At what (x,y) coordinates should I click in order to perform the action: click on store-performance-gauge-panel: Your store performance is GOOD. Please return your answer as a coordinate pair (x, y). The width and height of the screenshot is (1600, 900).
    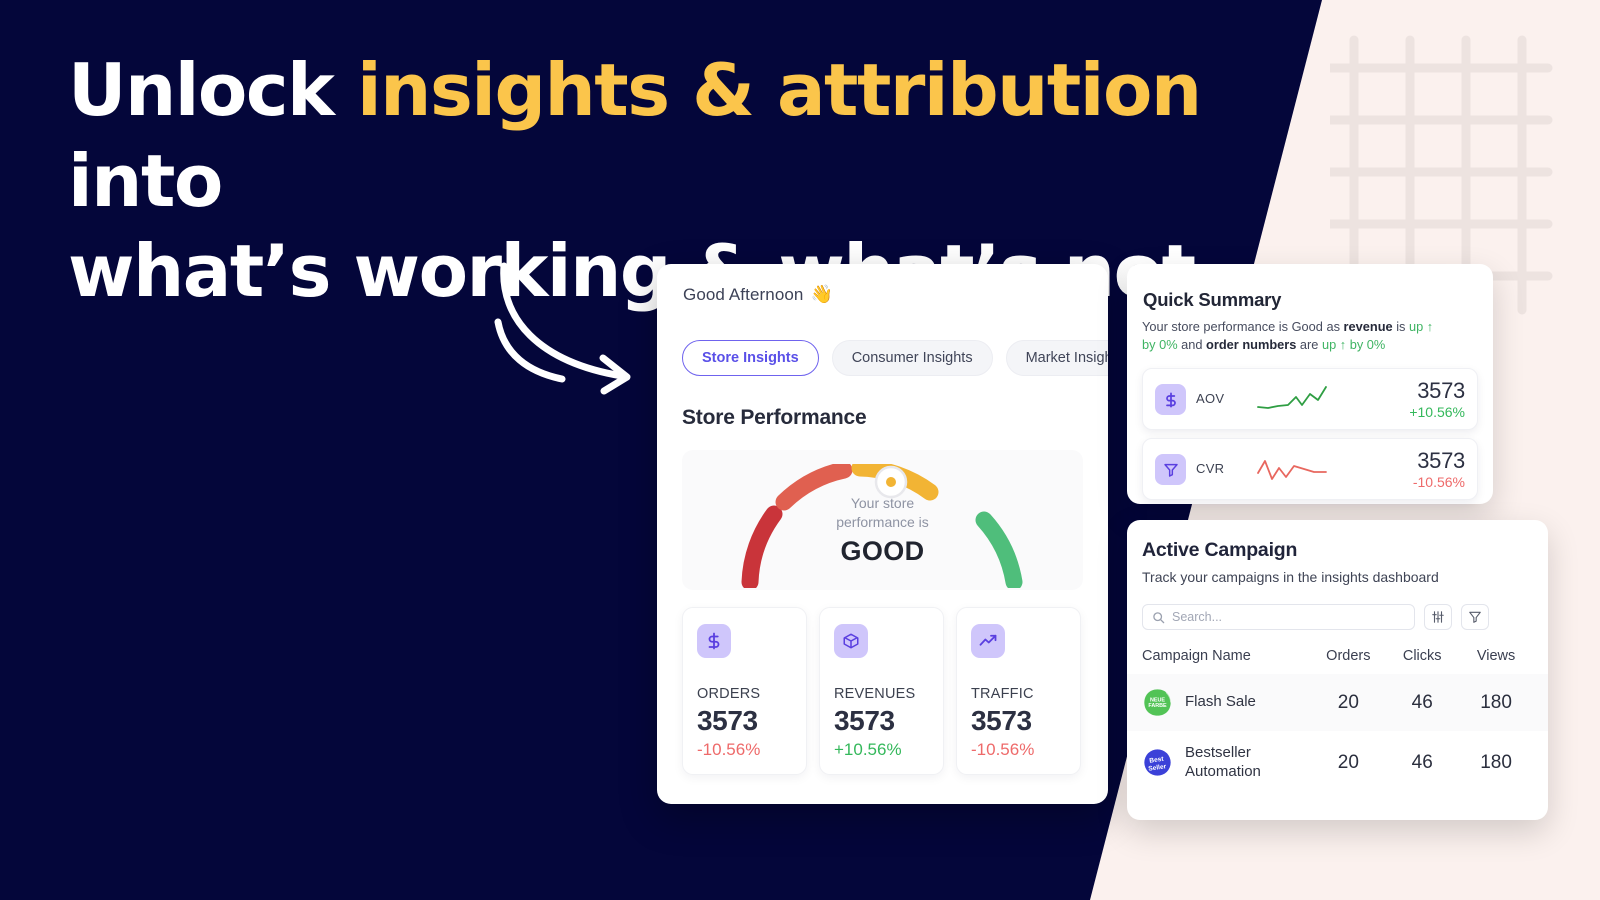
    Looking at the image, I should click on (882, 520).